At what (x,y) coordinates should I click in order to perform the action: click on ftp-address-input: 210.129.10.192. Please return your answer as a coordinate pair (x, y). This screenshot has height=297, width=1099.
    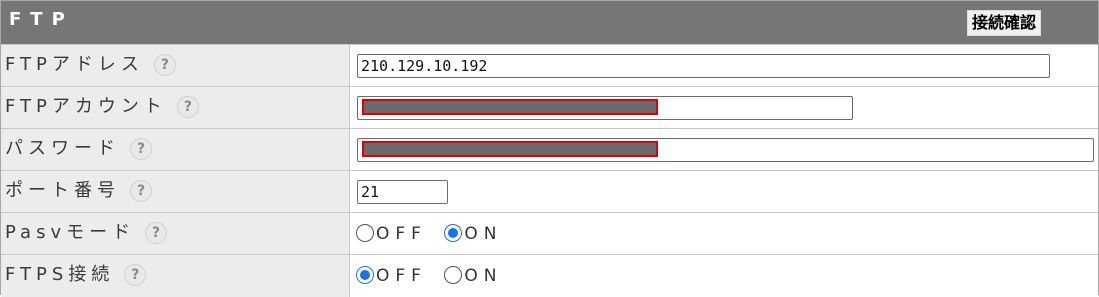
    Looking at the image, I should click on (703, 66).